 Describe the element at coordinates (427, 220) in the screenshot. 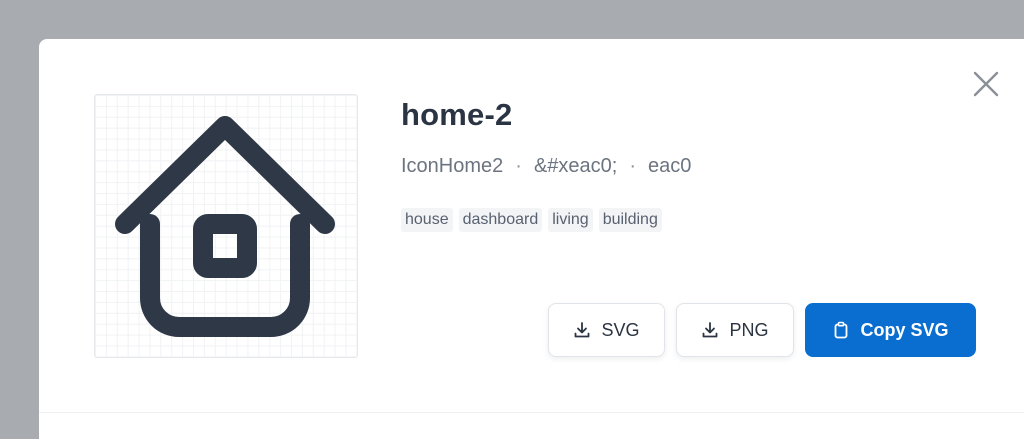

I see `tag: house` at that location.